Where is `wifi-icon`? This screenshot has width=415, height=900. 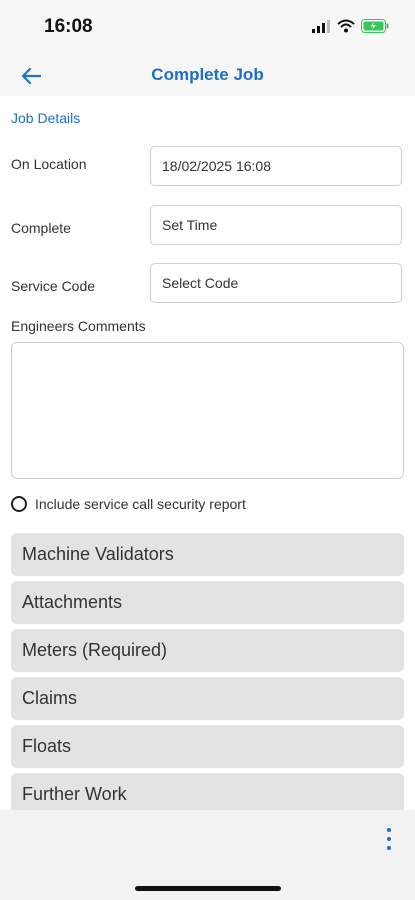
wifi-icon is located at coordinates (346, 26).